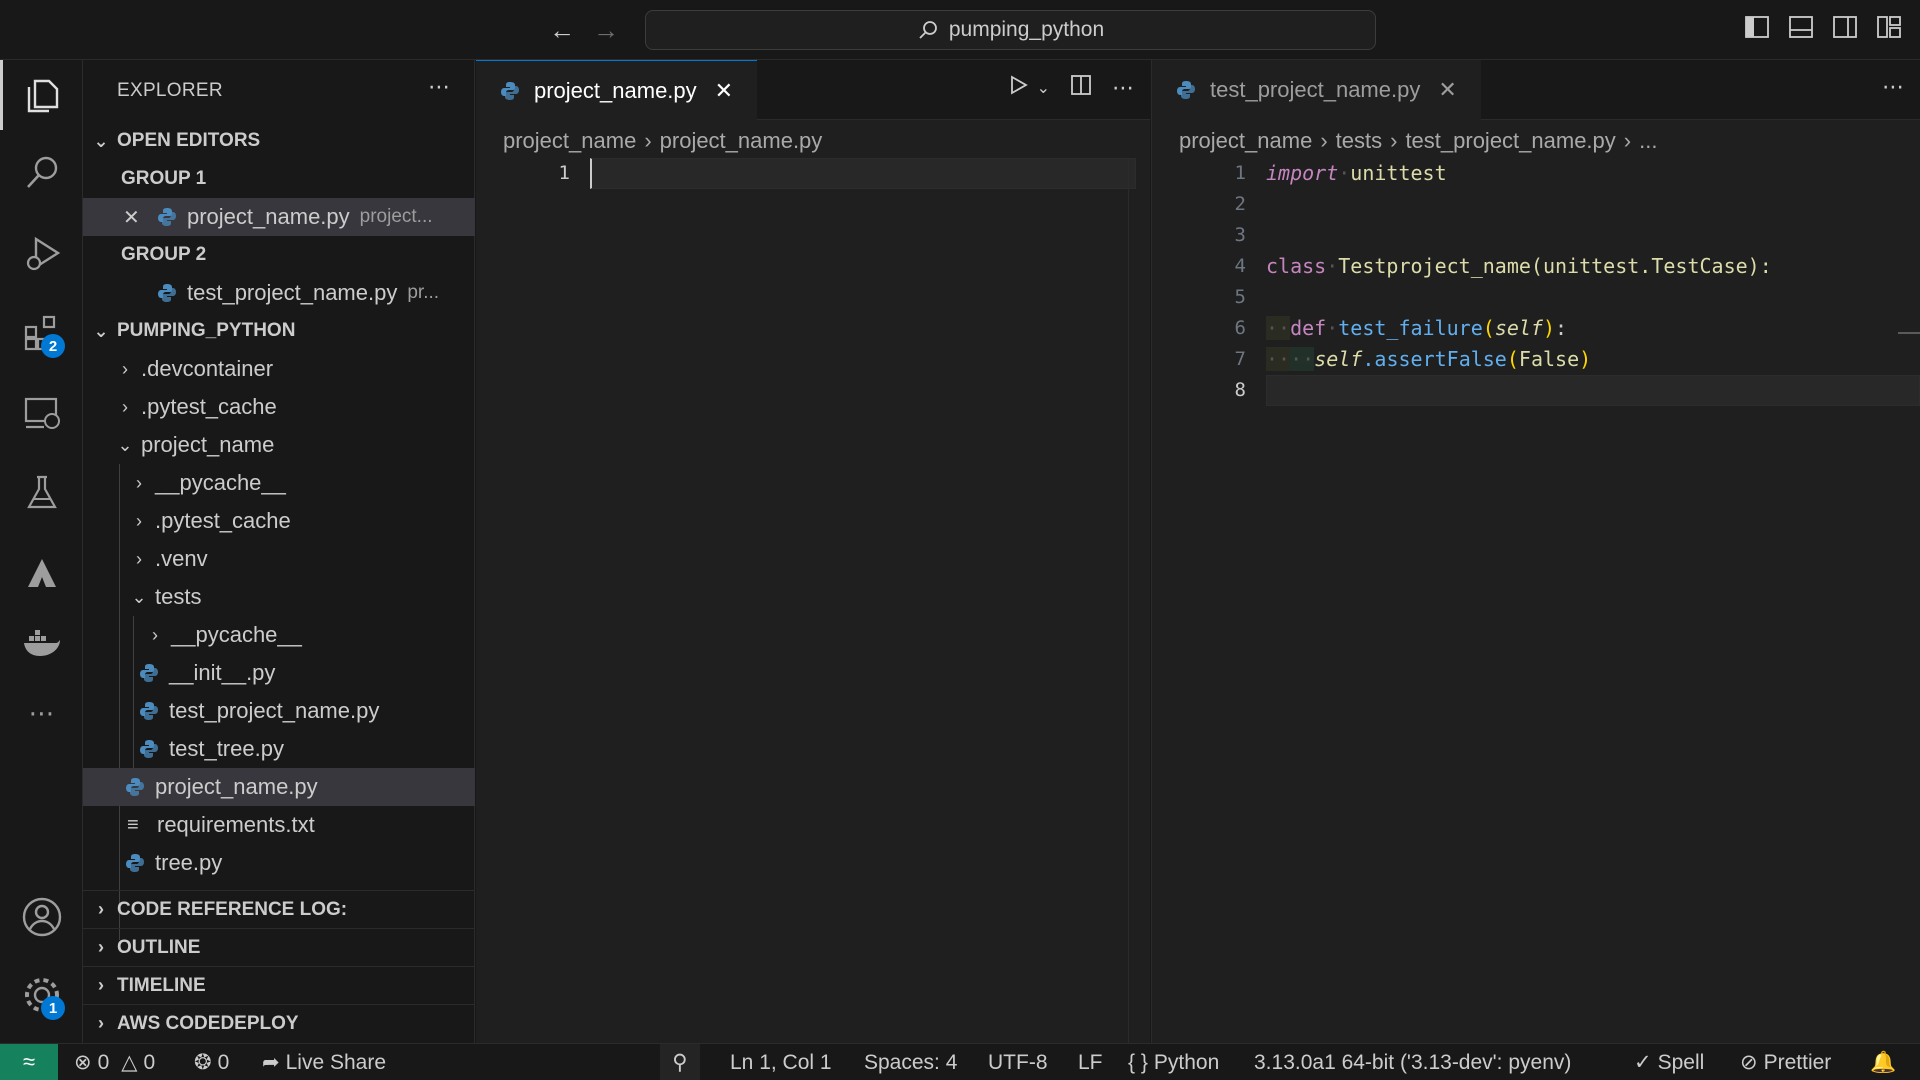 This screenshot has height=1080, width=1920. I want to click on open-editors-header: ⌄ OPEN EDITORS, so click(279, 141).